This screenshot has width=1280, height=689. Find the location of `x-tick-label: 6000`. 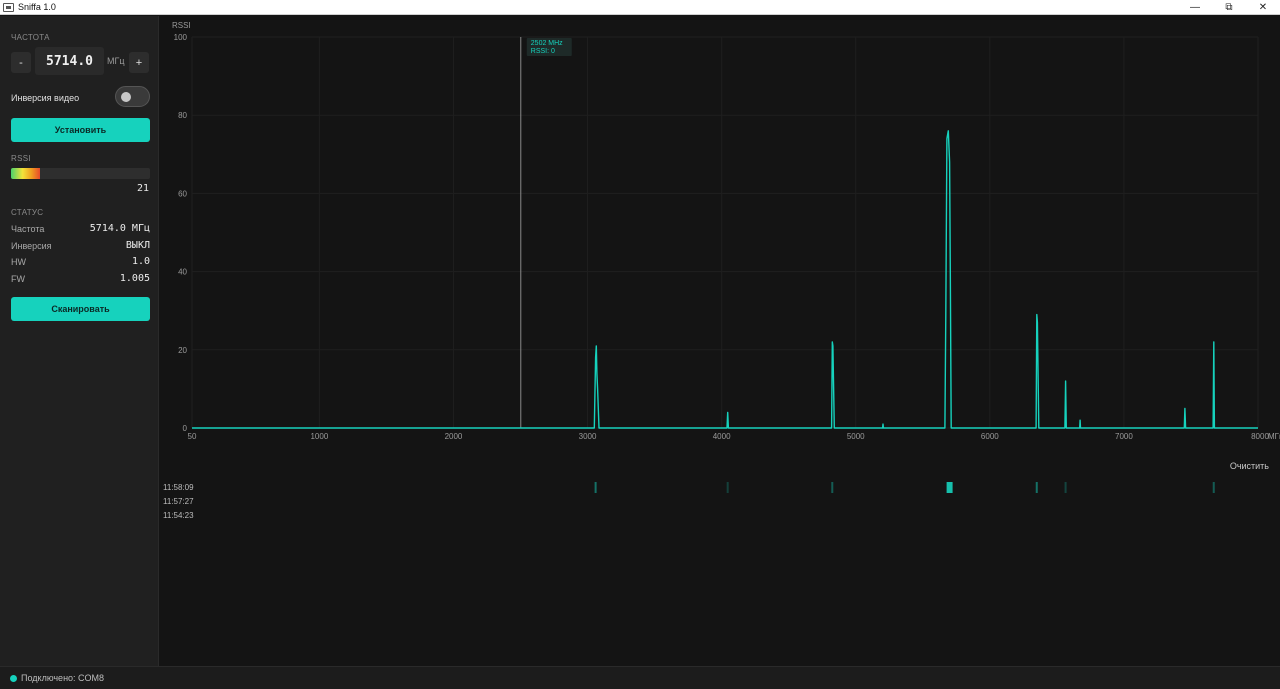

x-tick-label: 6000 is located at coordinates (990, 436).